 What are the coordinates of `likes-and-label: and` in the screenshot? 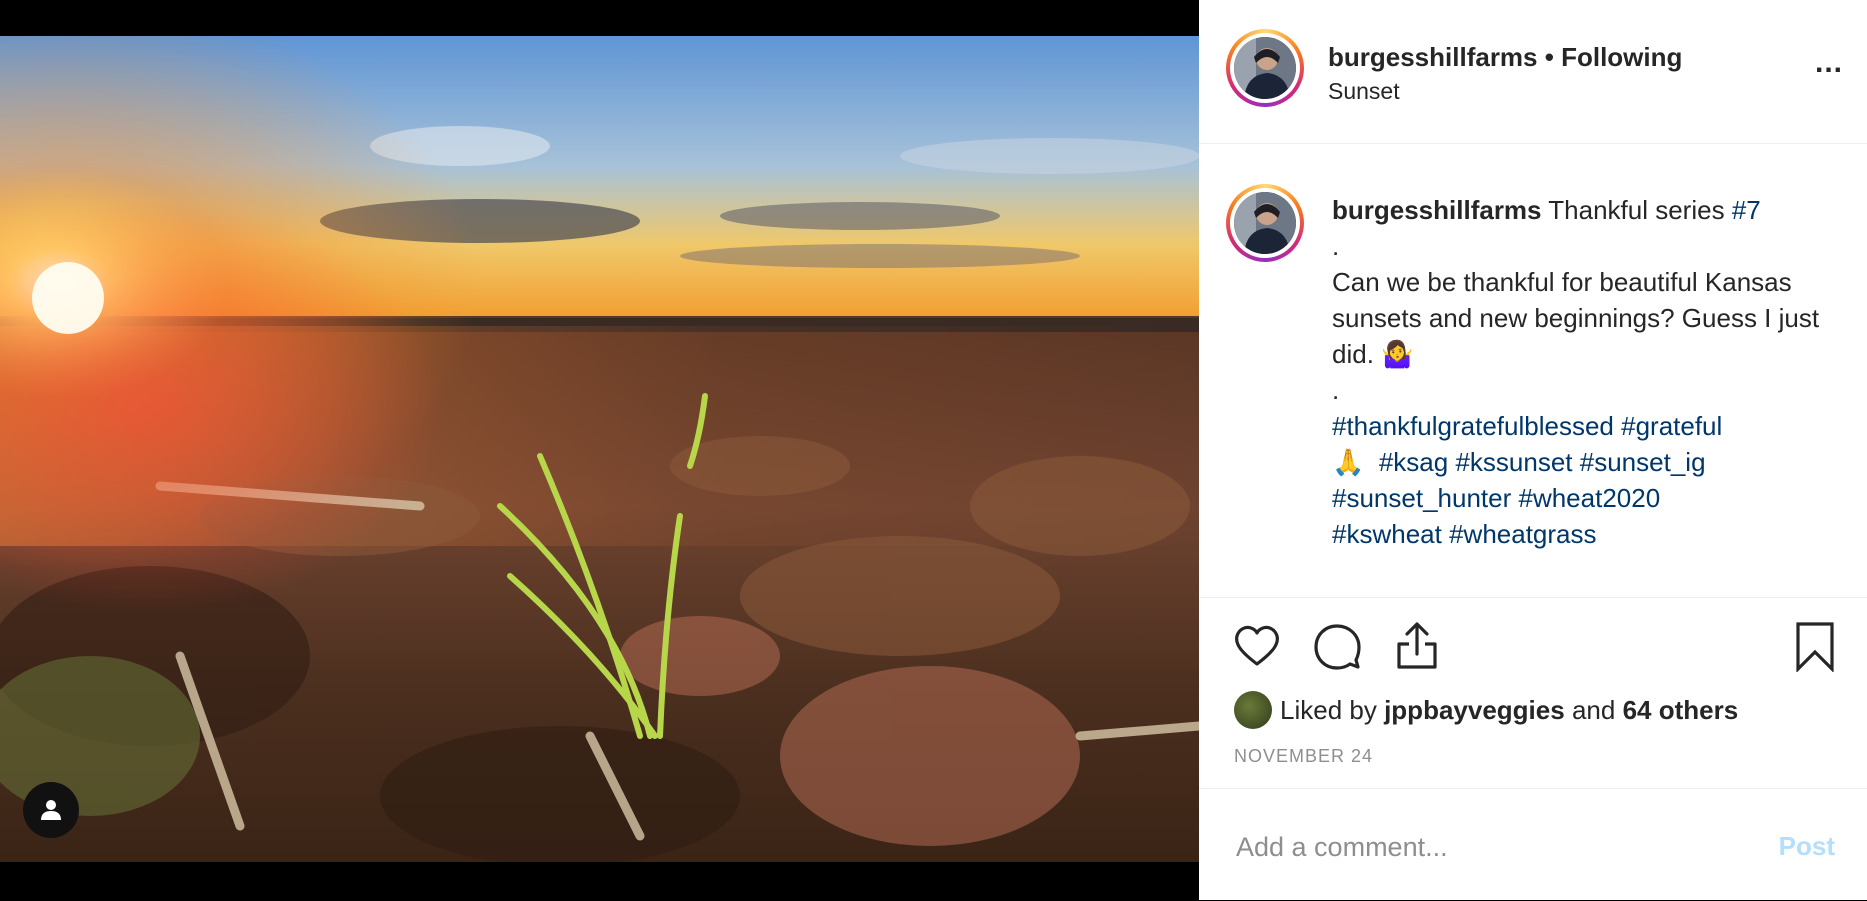 It's located at (1593, 709).